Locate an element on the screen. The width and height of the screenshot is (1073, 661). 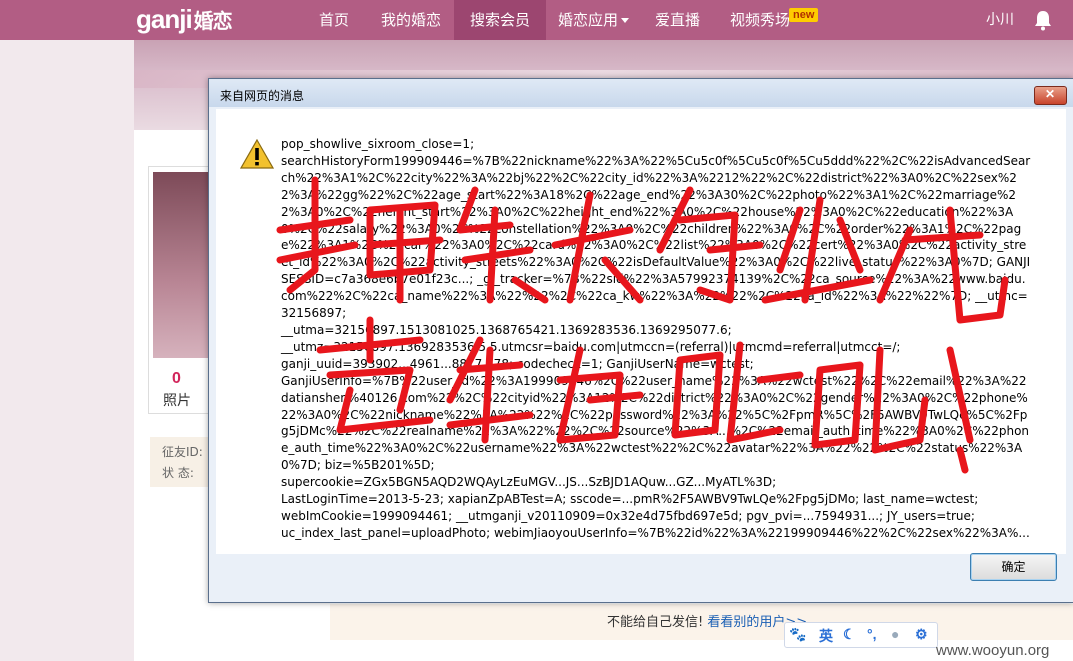
user-name: 小川 is located at coordinates (1000, 20).